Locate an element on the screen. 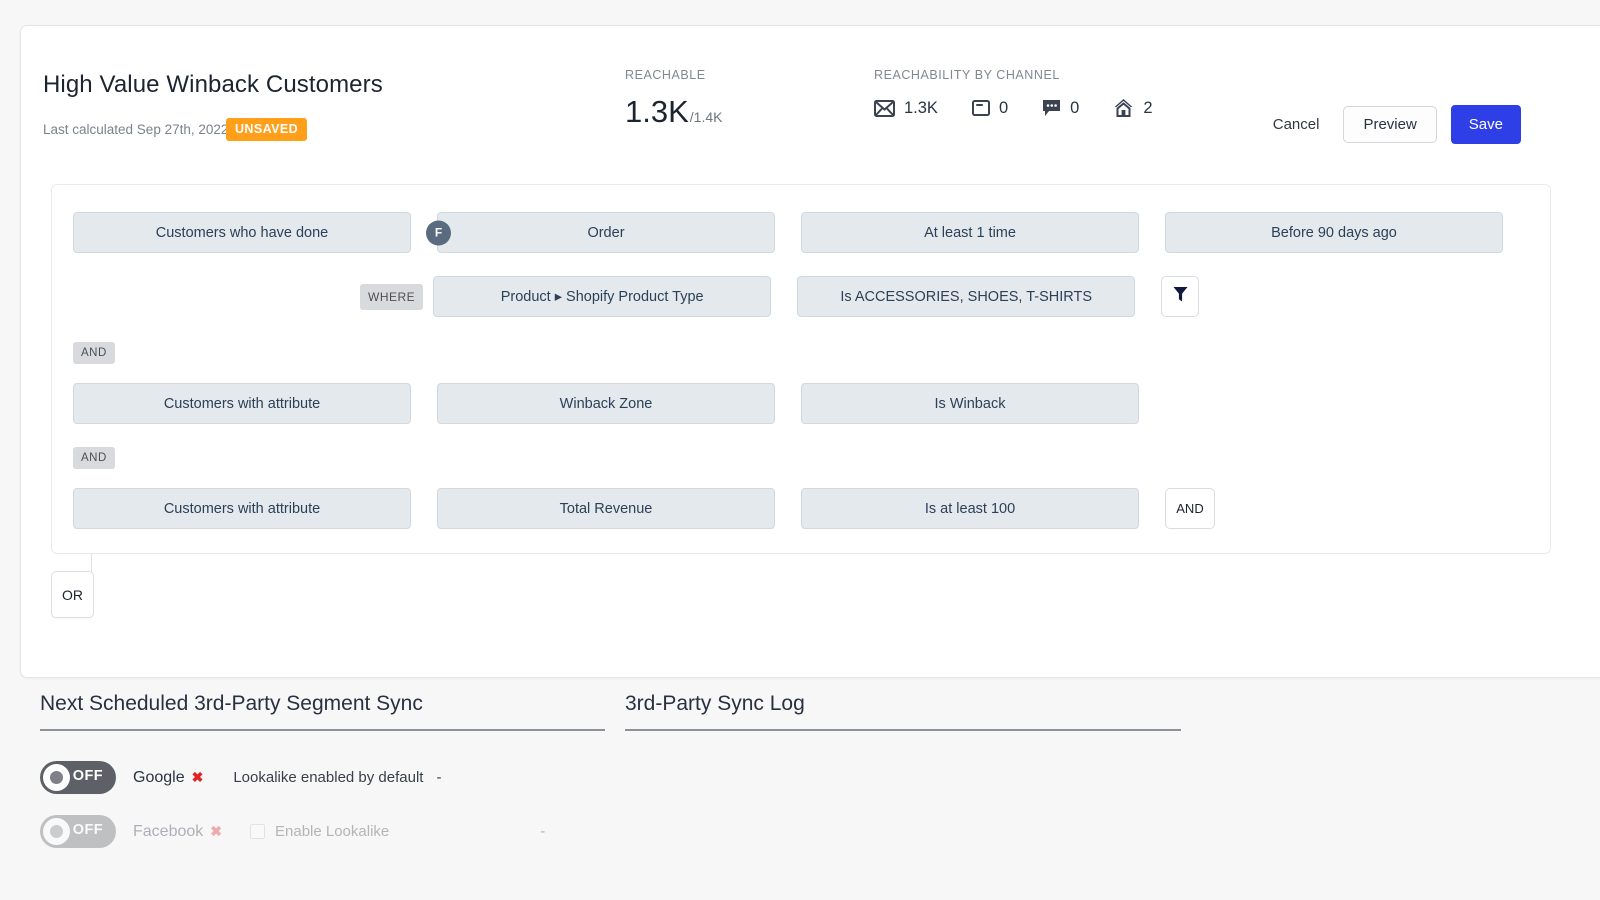 This screenshot has height=900, width=1600. save-button: Save is located at coordinates (1485, 124).